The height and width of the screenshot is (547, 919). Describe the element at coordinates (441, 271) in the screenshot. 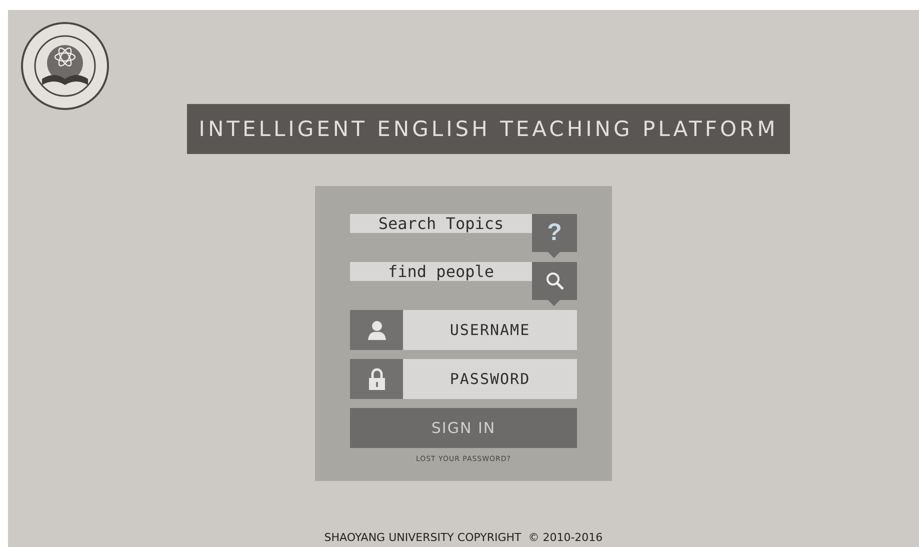

I see `search-field: find people` at that location.